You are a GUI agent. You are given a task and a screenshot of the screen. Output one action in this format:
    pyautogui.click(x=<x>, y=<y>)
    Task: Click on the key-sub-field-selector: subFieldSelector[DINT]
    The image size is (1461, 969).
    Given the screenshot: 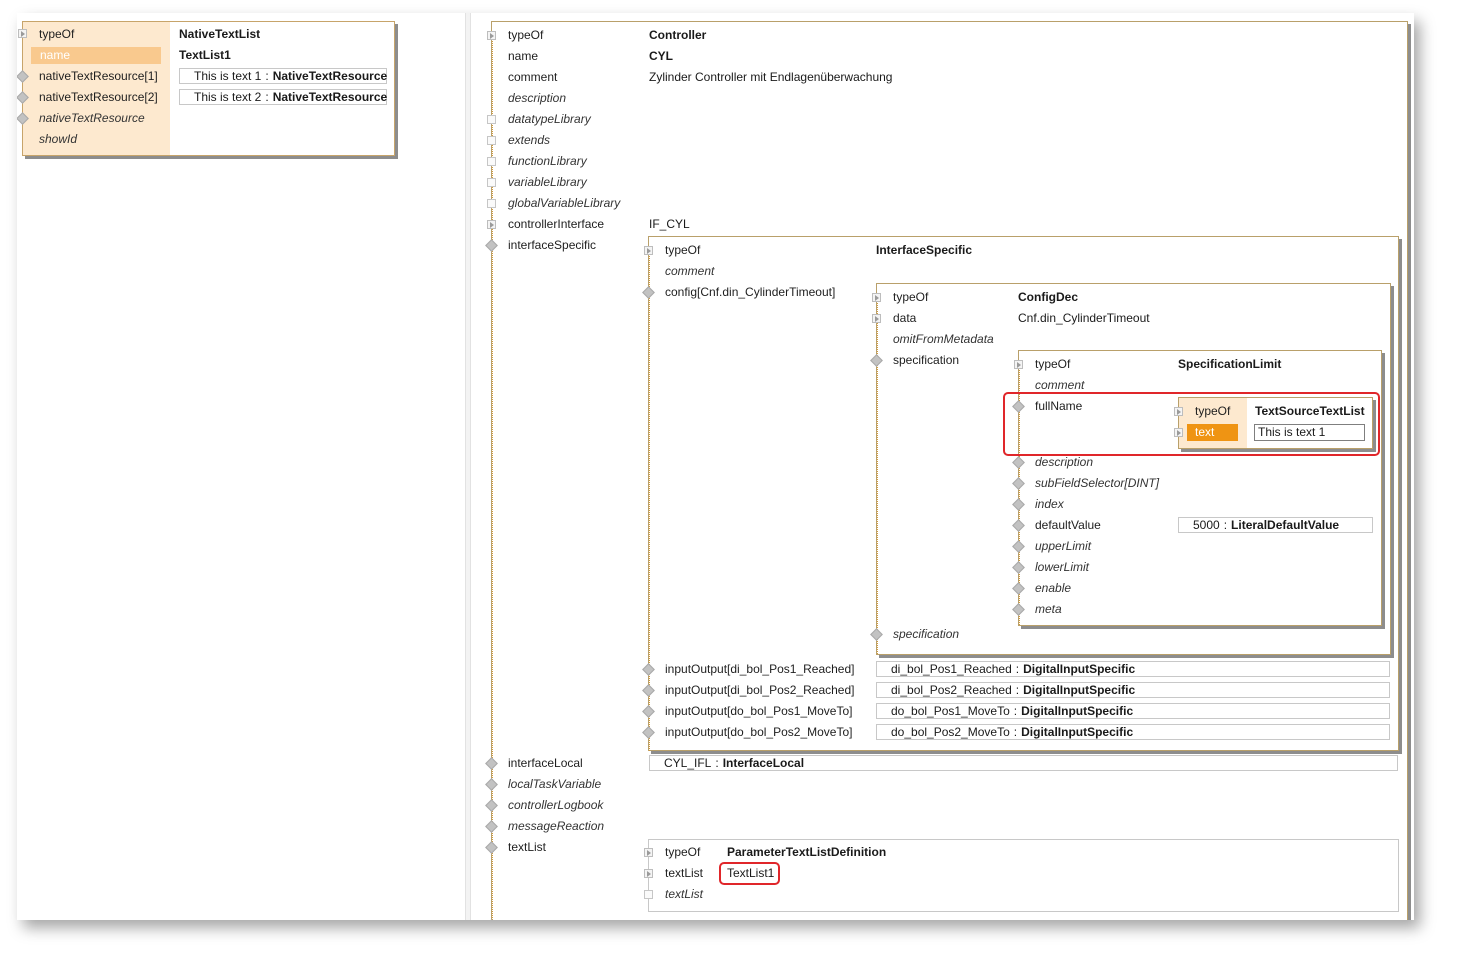 What is the action you would take?
    pyautogui.click(x=1097, y=483)
    